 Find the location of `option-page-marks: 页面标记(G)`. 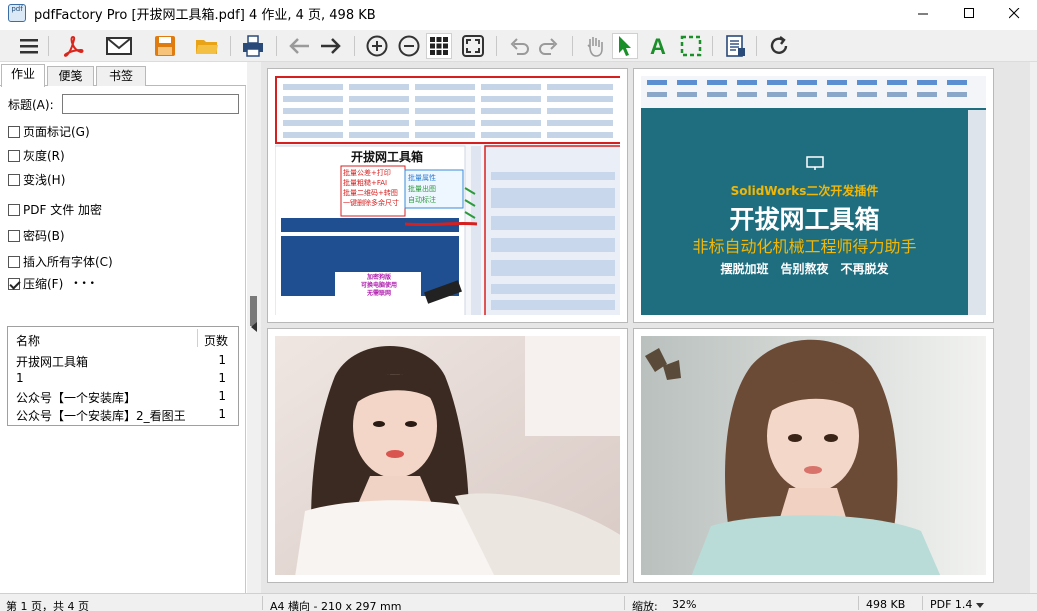

option-page-marks: 页面标记(G) is located at coordinates (49, 131).